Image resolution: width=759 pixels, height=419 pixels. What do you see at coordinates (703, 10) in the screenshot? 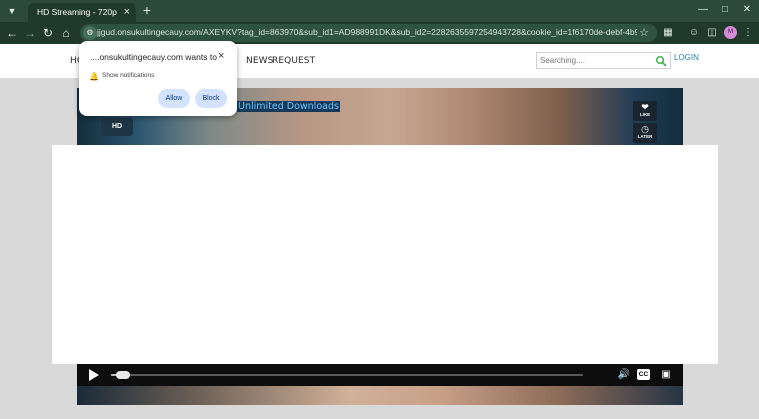
I see `minimize-icon: —` at bounding box center [703, 10].